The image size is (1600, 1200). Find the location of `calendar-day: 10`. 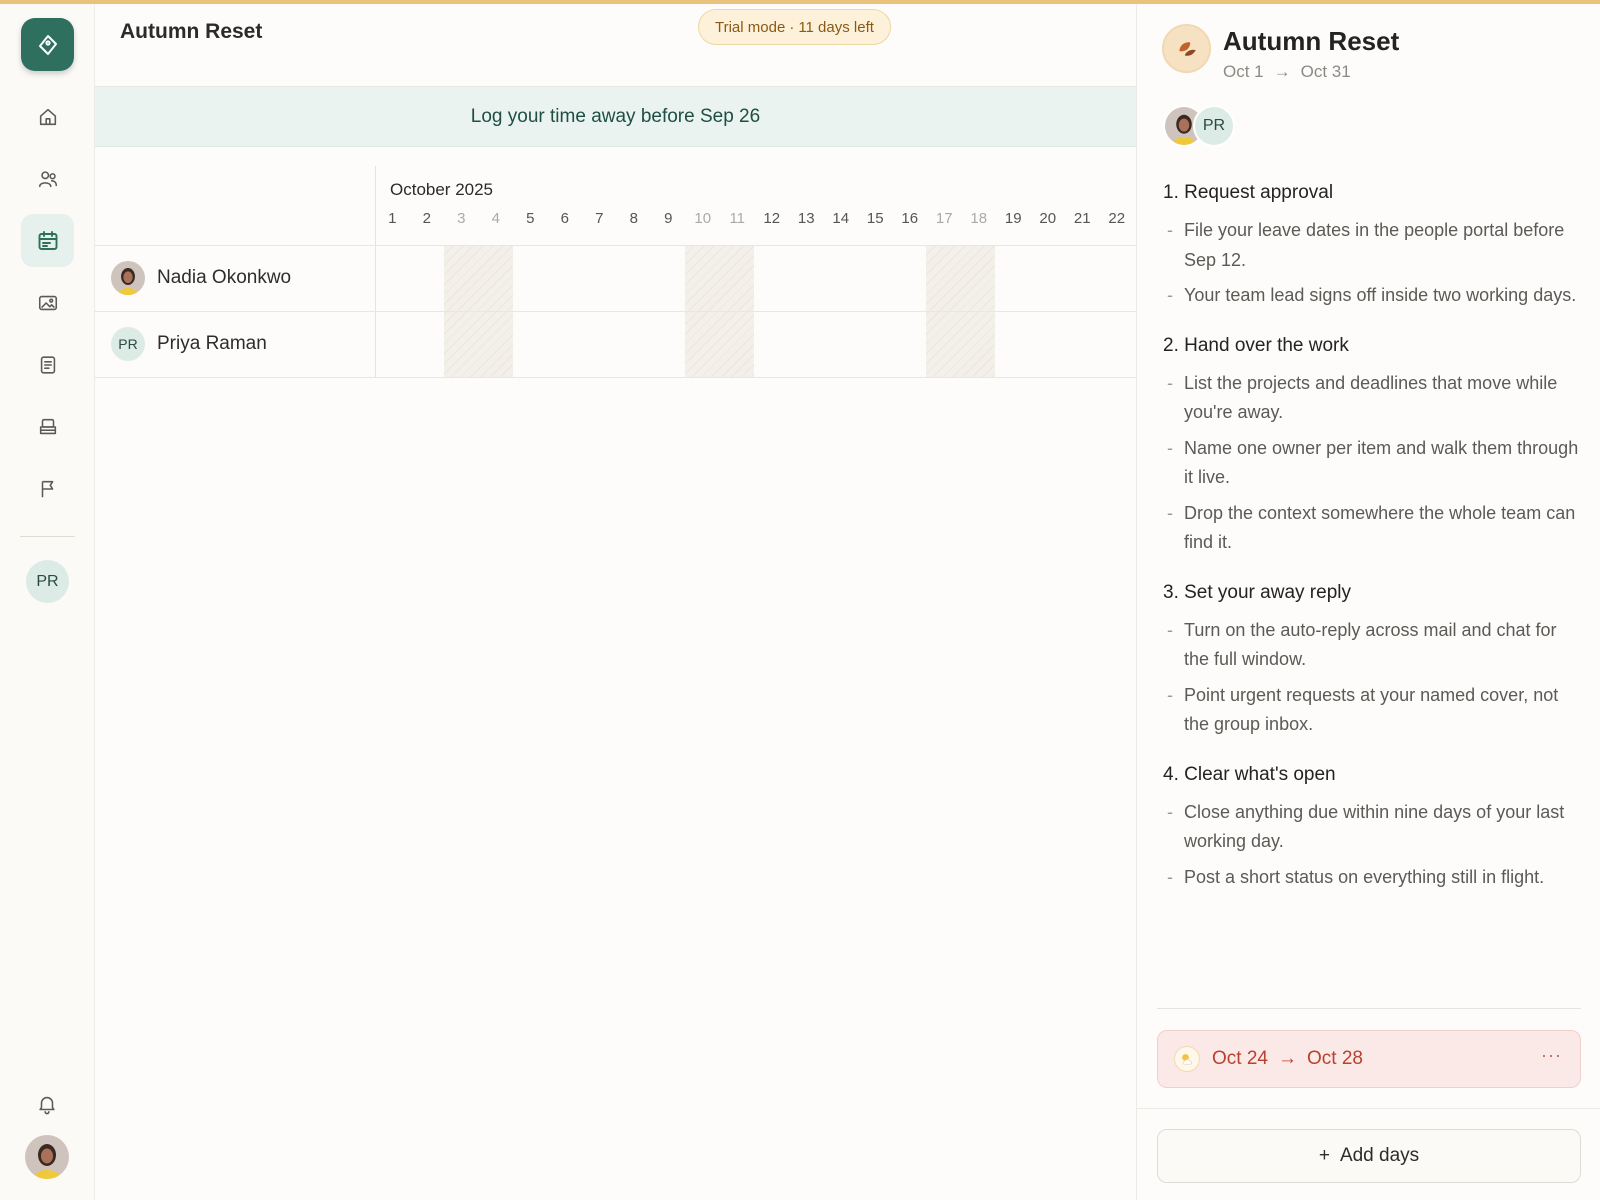

calendar-day: 10 is located at coordinates (703, 218).